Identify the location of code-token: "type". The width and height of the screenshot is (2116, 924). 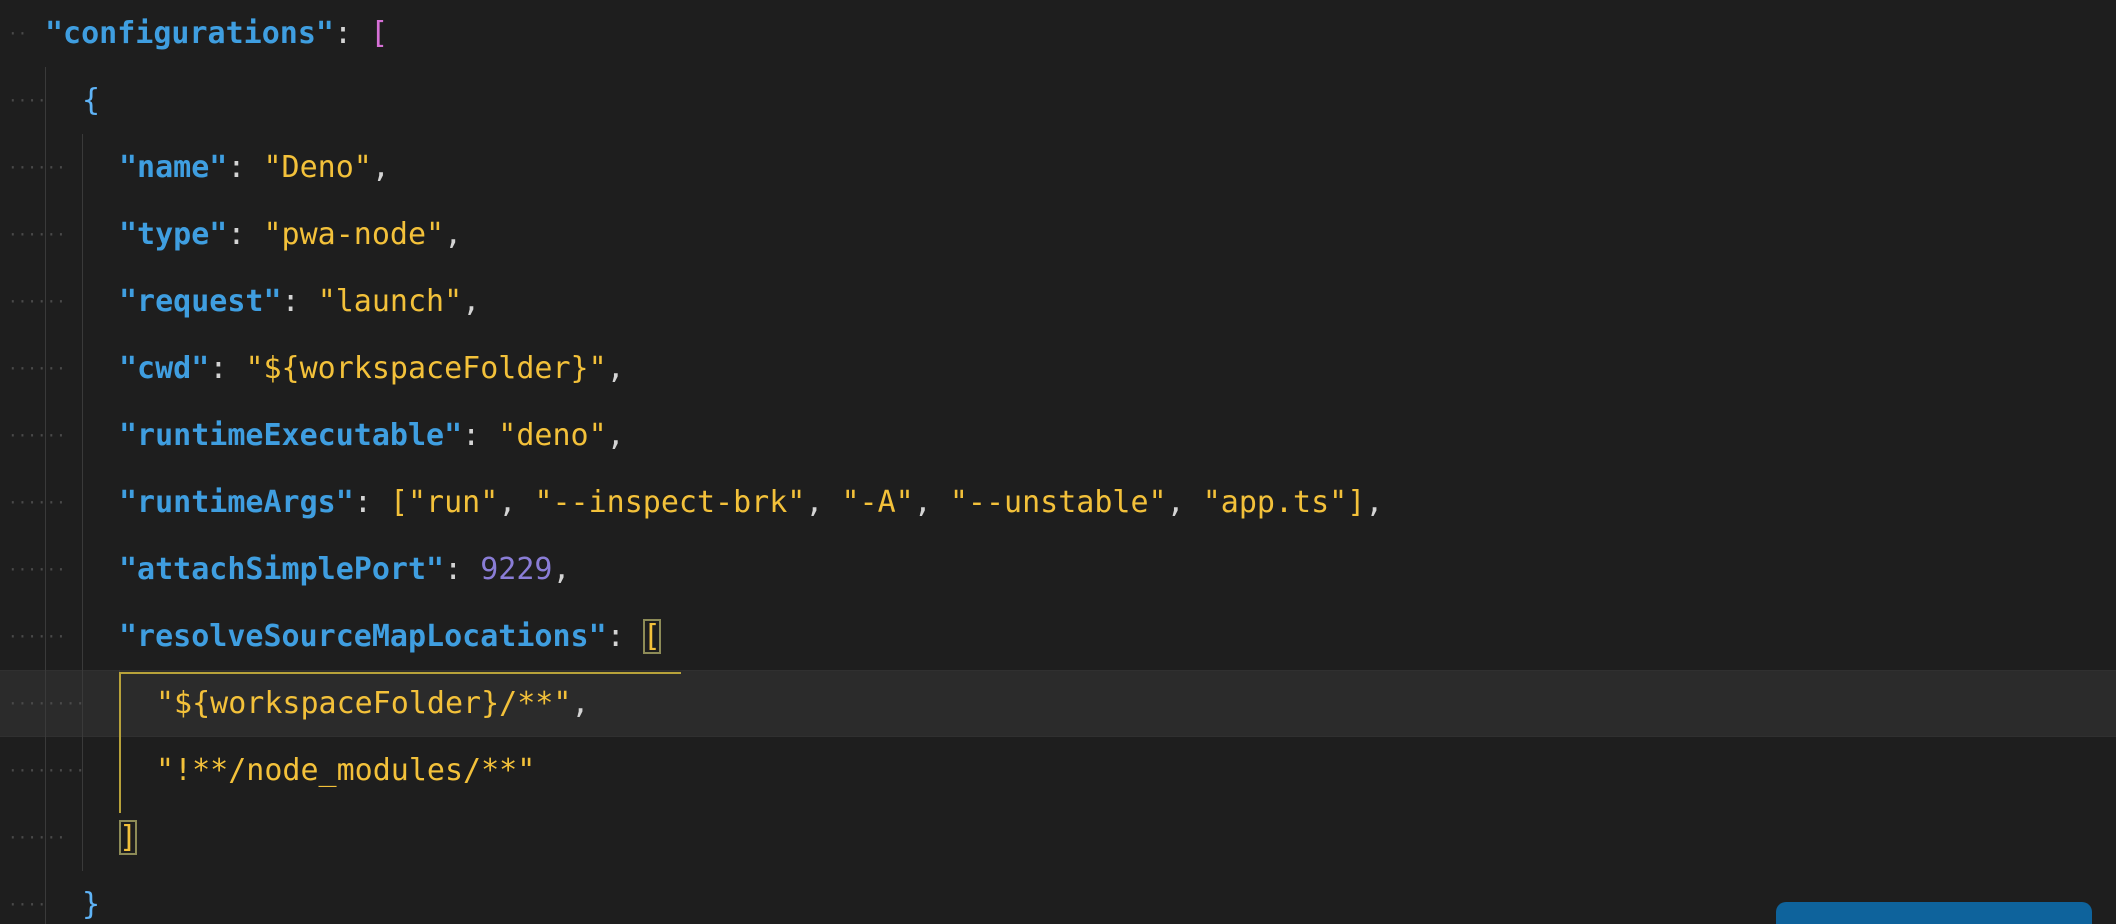
(173, 234).